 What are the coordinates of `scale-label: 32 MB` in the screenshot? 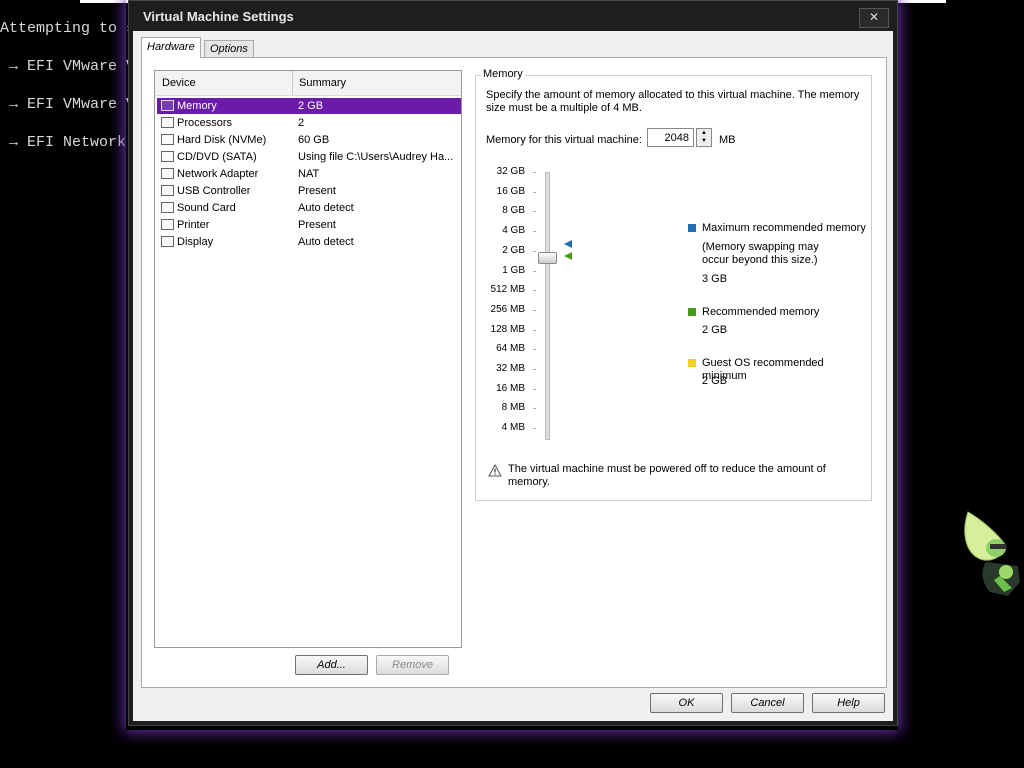 It's located at (510, 368).